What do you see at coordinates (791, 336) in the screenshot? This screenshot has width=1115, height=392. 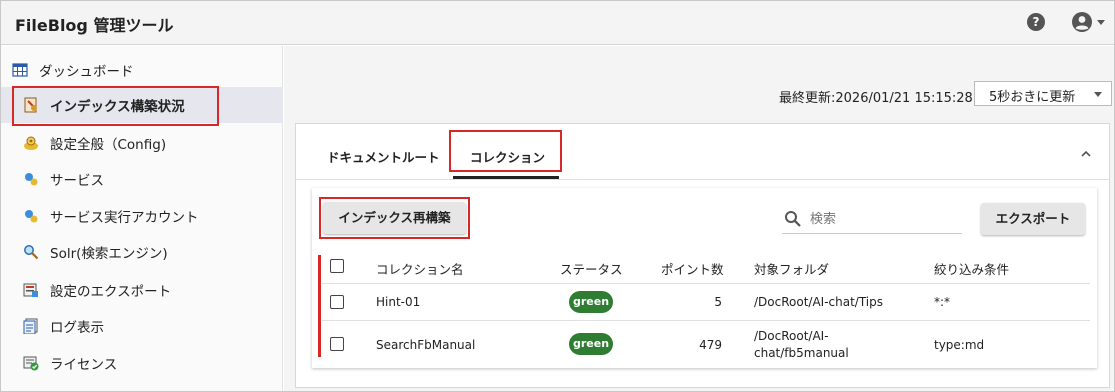 I see `target-folder: /DocRoot/AI-` at bounding box center [791, 336].